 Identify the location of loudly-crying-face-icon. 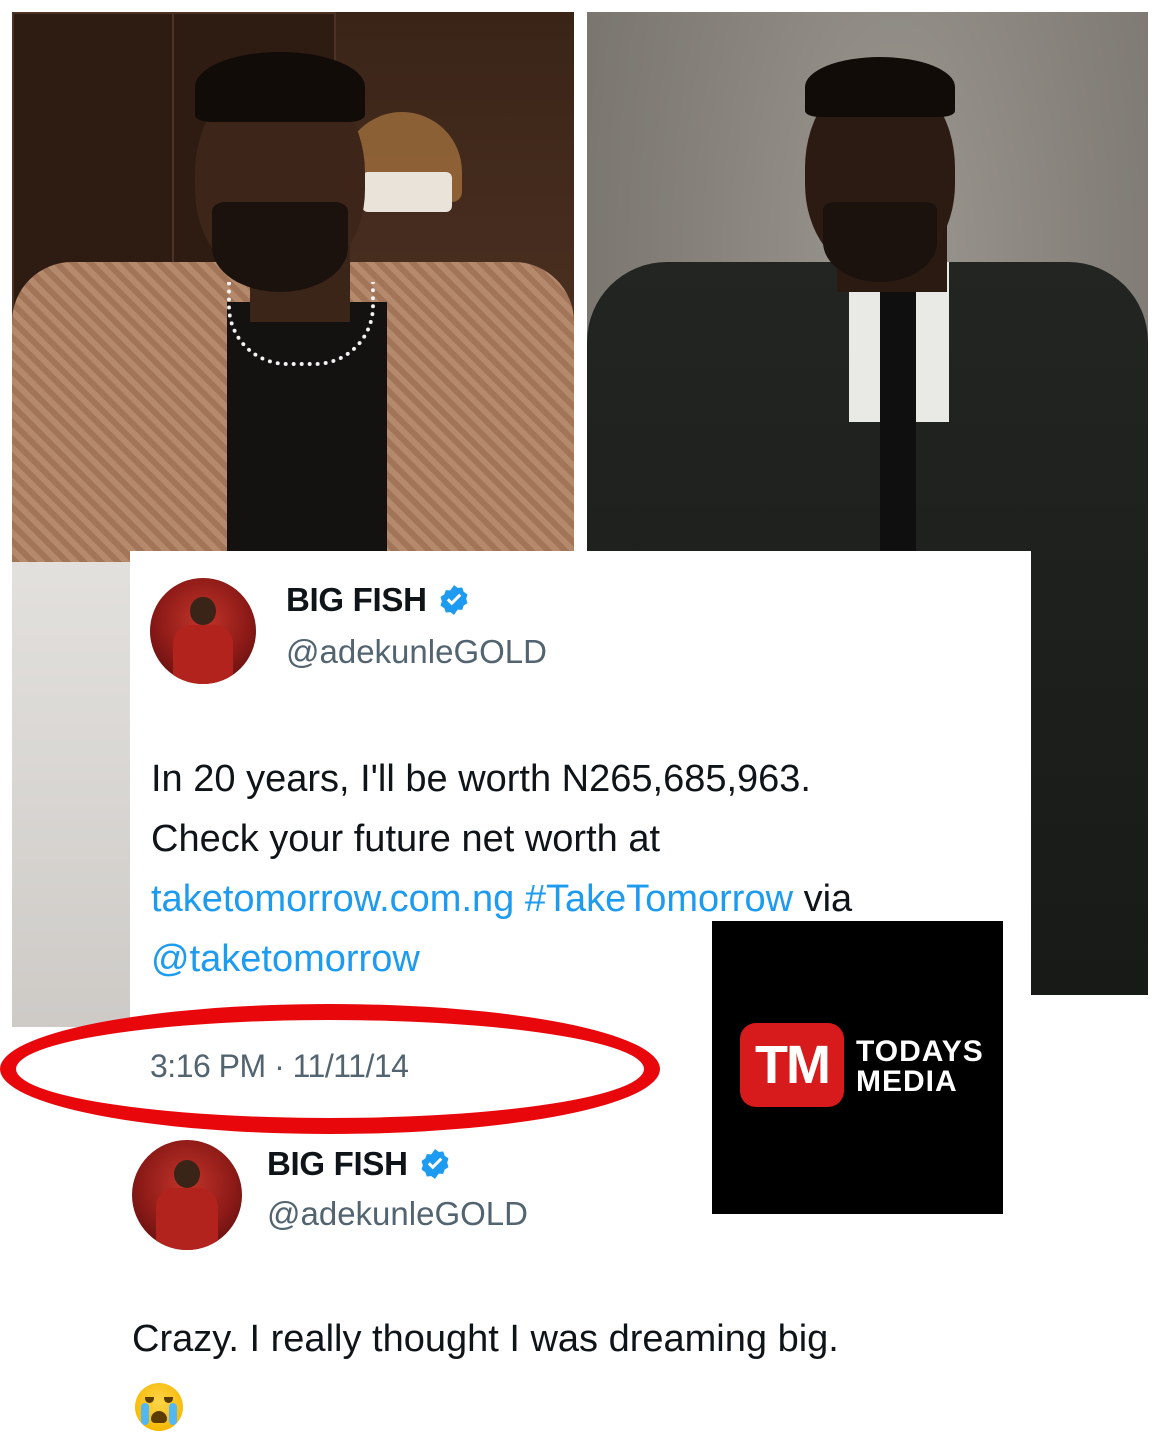
(159, 1407).